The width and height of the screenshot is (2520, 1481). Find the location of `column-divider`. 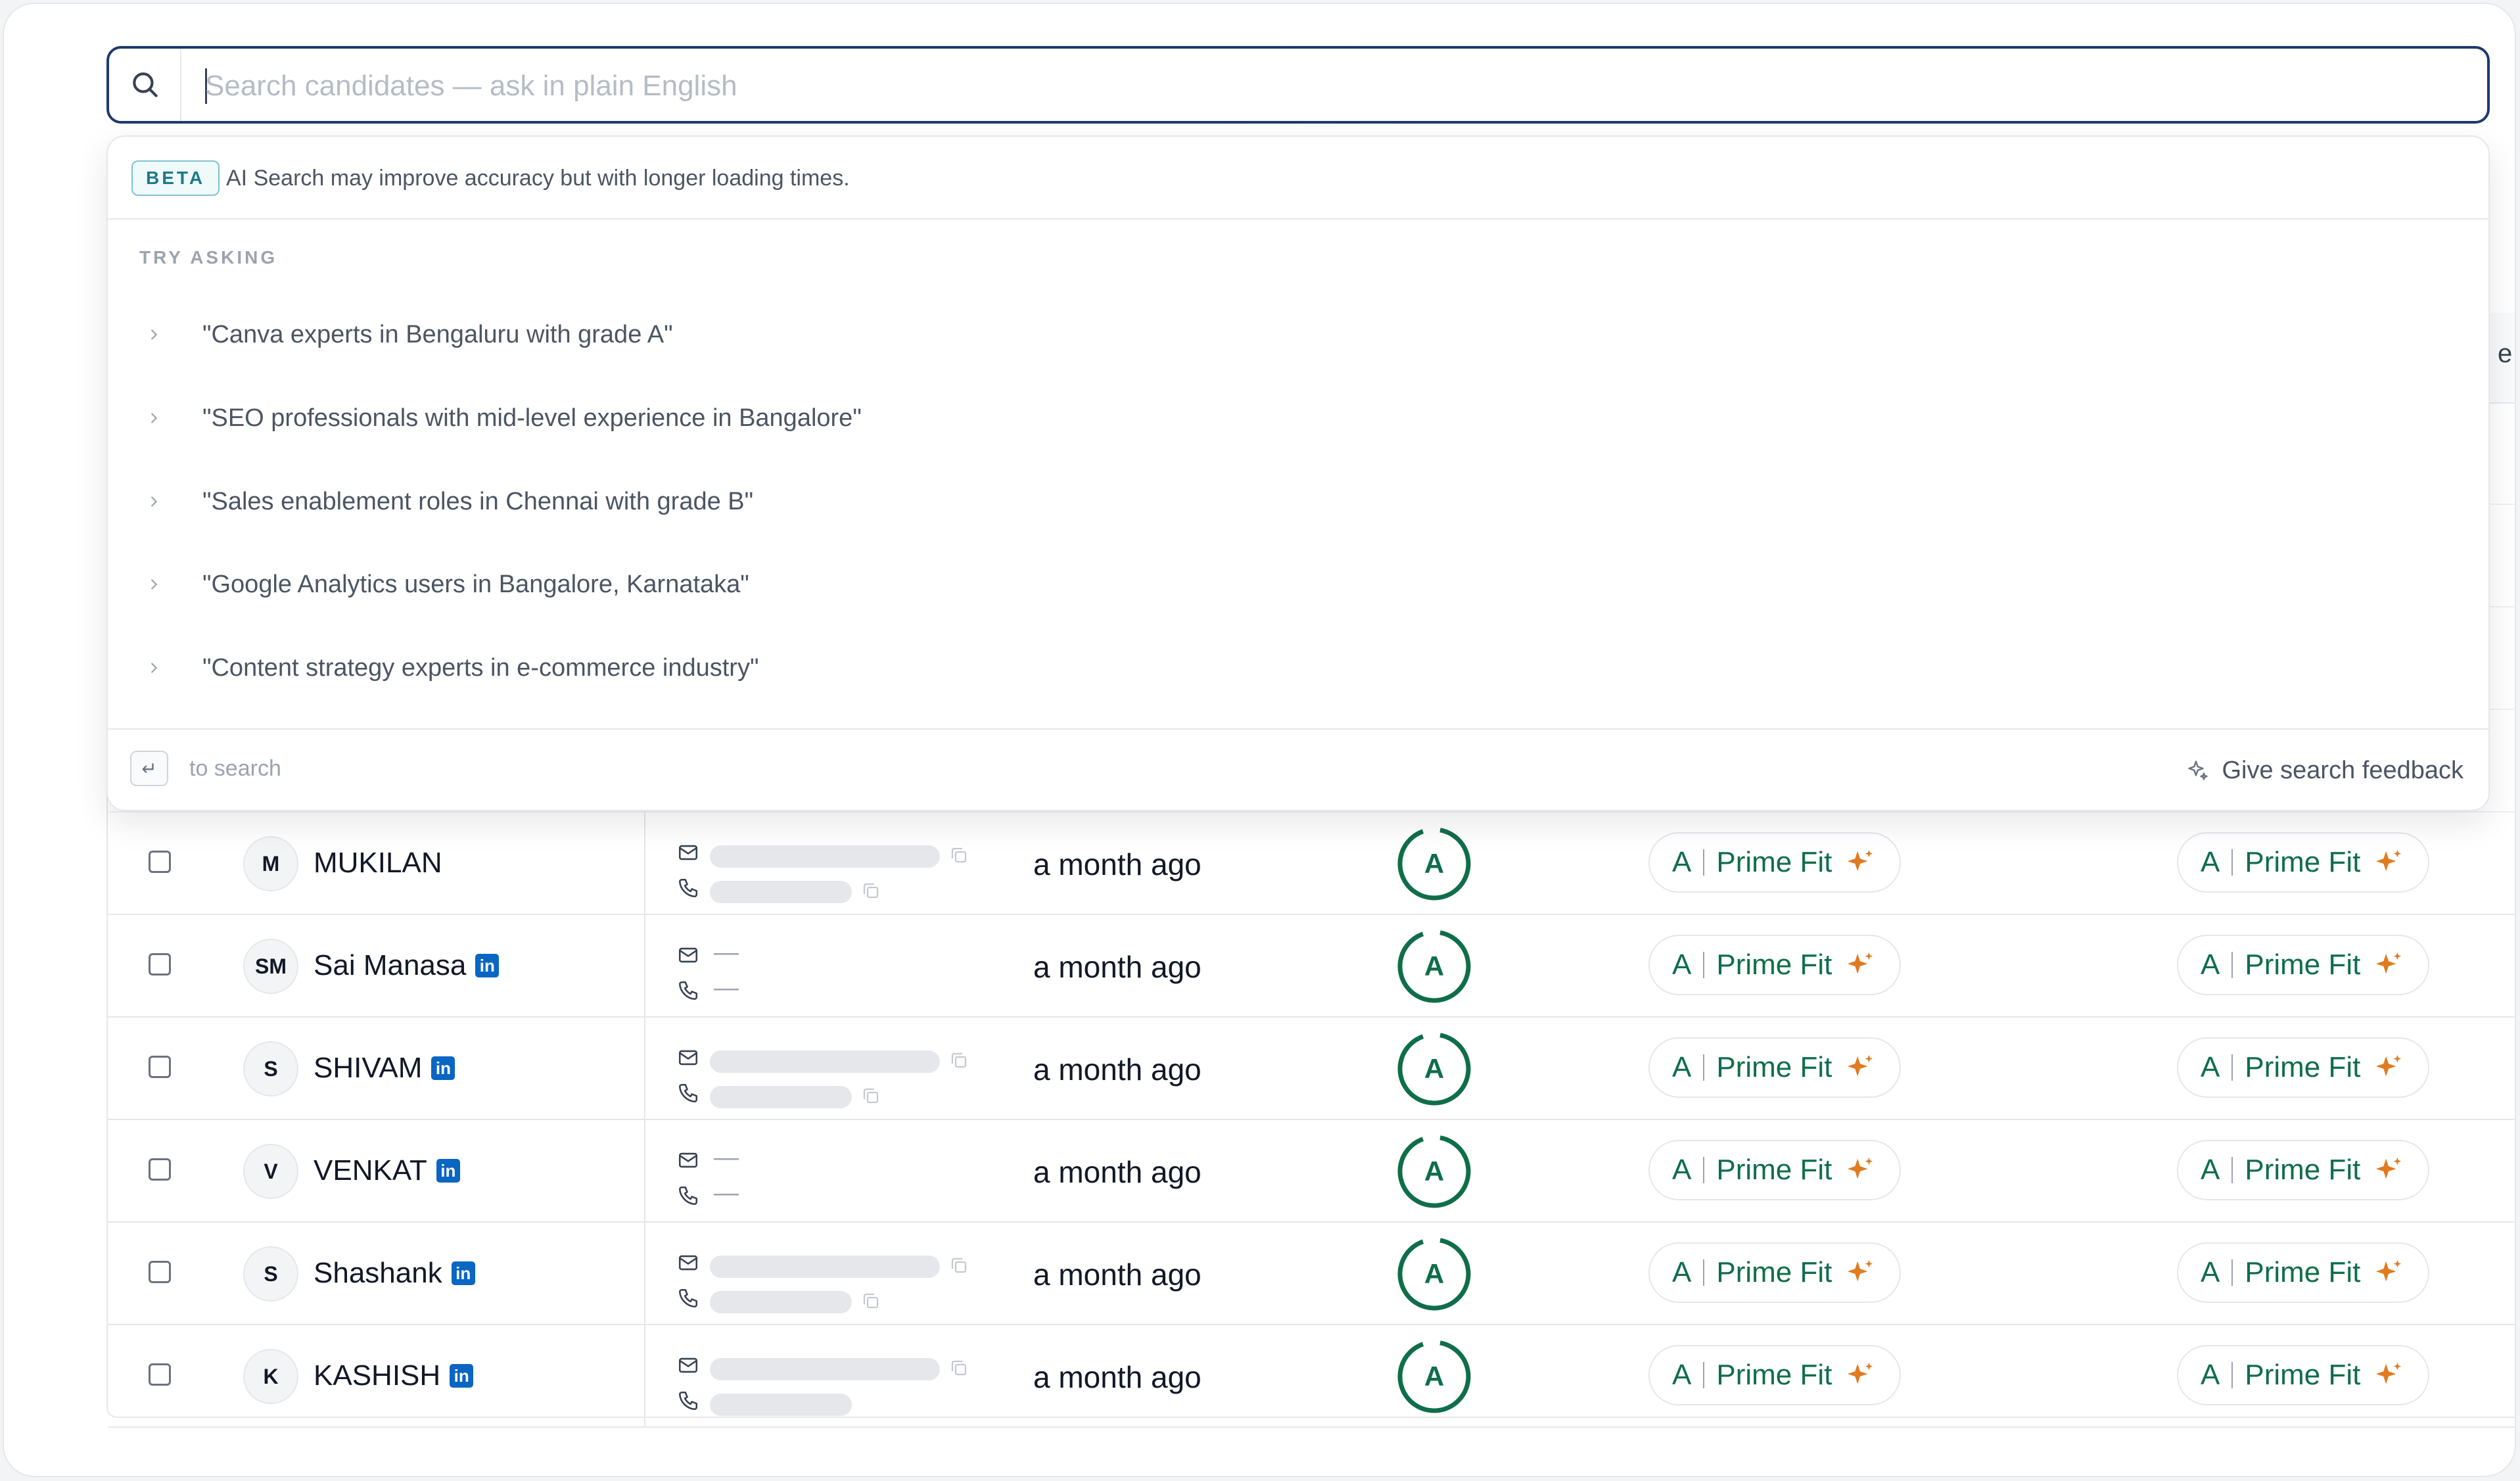

column-divider is located at coordinates (644, 863).